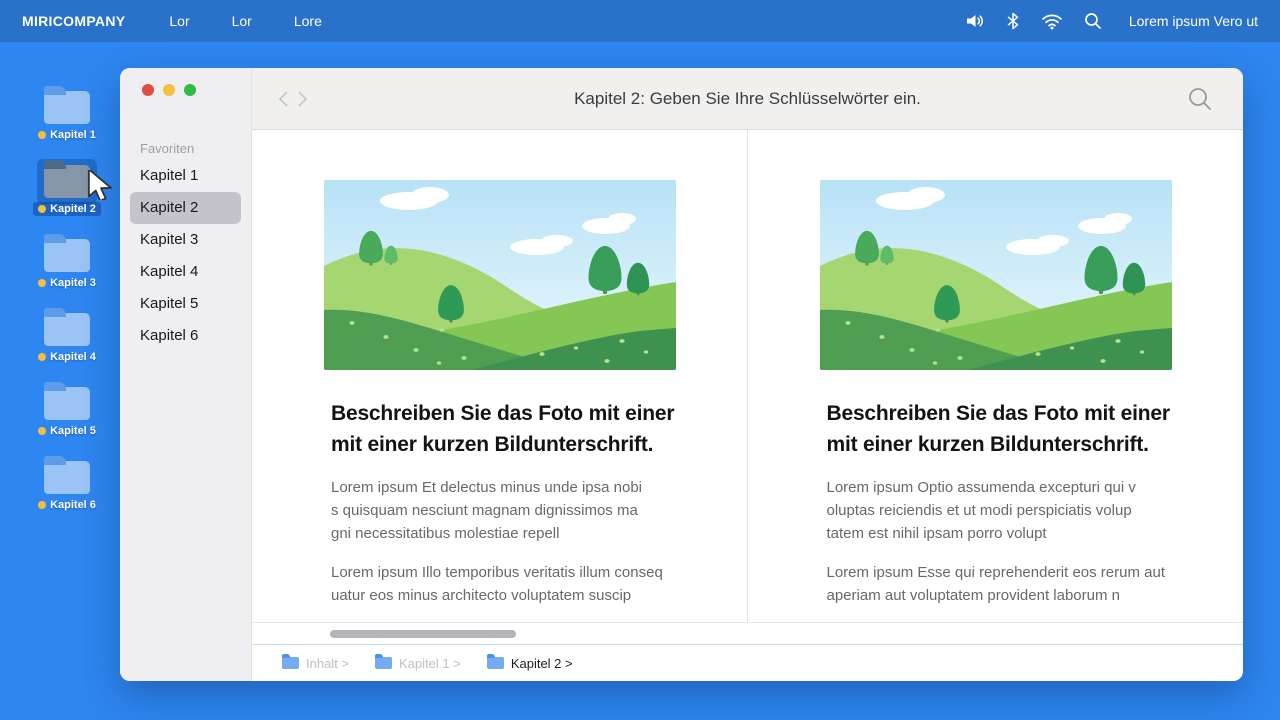 The image size is (1280, 720). I want to click on horizontal-scrollbar-track, so click(747, 633).